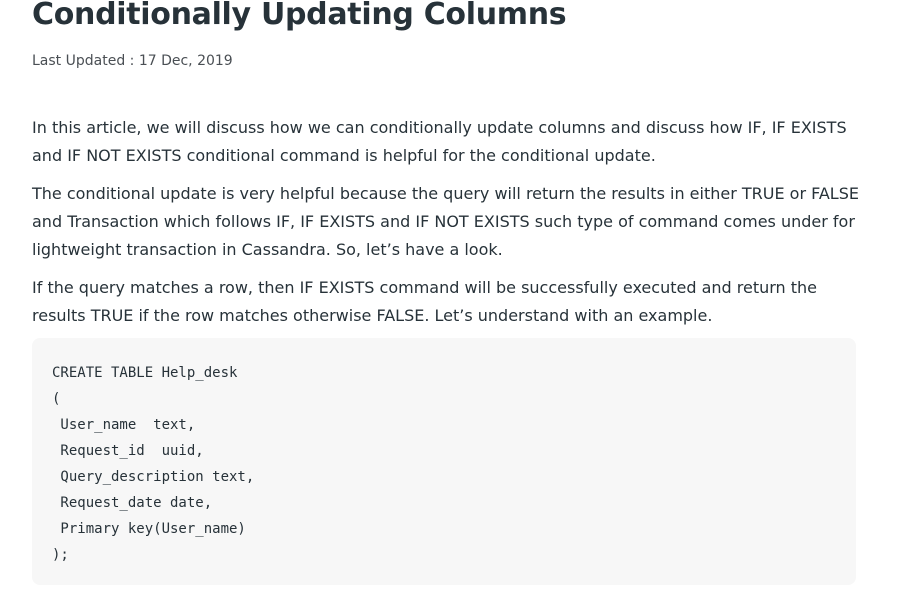  What do you see at coordinates (299, 16) in the screenshot?
I see `article-title: Conditionally Updating Columns` at bounding box center [299, 16].